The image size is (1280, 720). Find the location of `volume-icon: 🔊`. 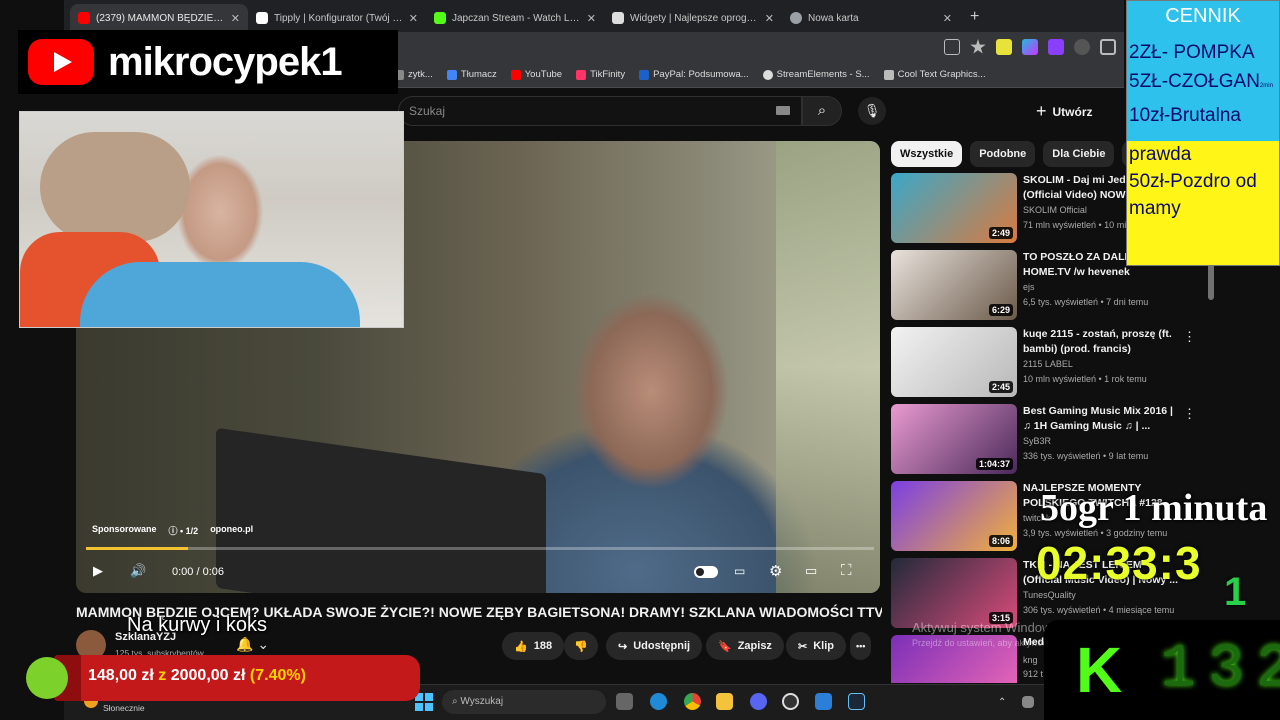

volume-icon: 🔊 is located at coordinates (138, 571).